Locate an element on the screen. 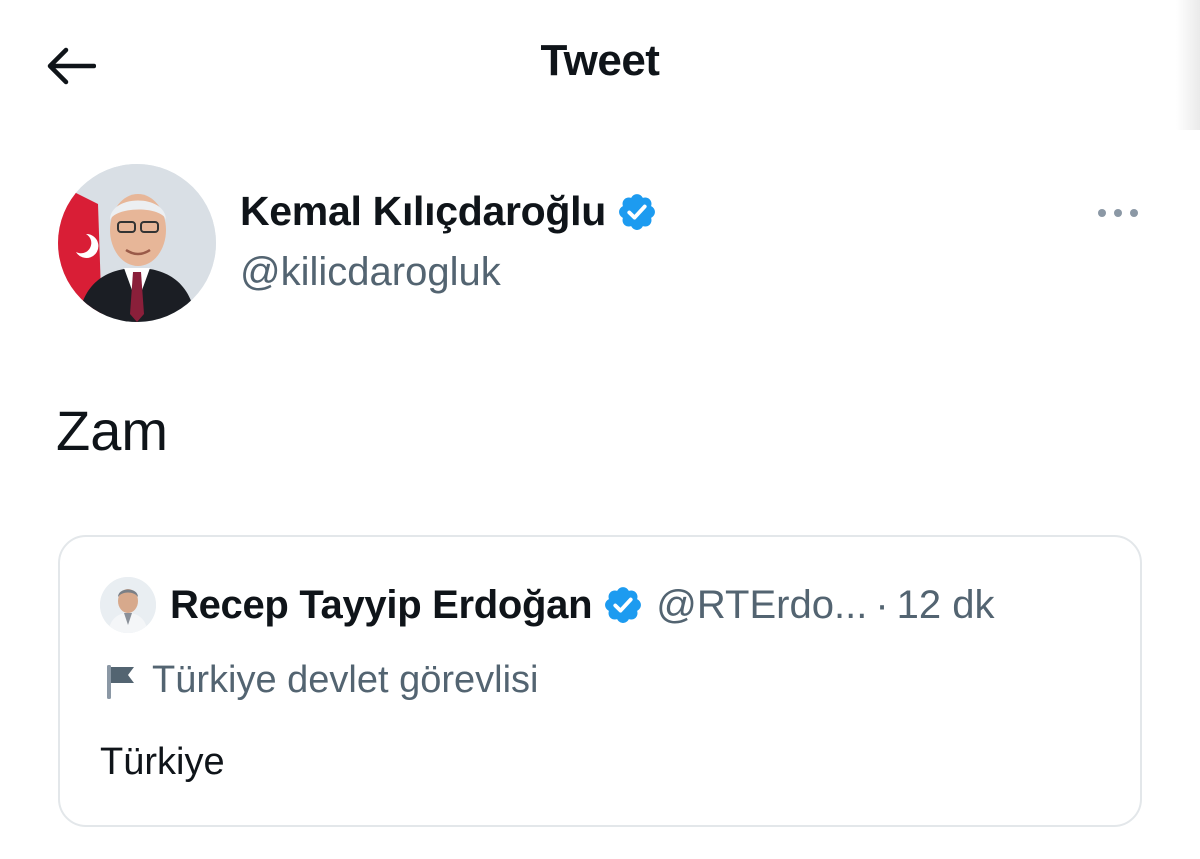 The height and width of the screenshot is (859, 1200). author-handle: @kilicdarogluk is located at coordinates (370, 272).